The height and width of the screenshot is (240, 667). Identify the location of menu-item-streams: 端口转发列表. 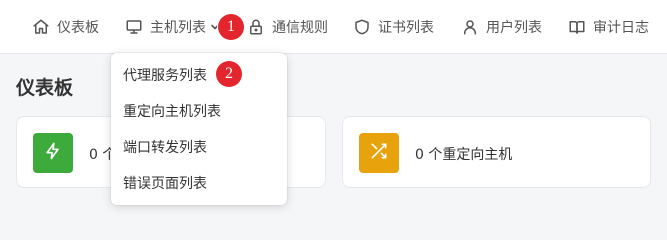
(199, 147).